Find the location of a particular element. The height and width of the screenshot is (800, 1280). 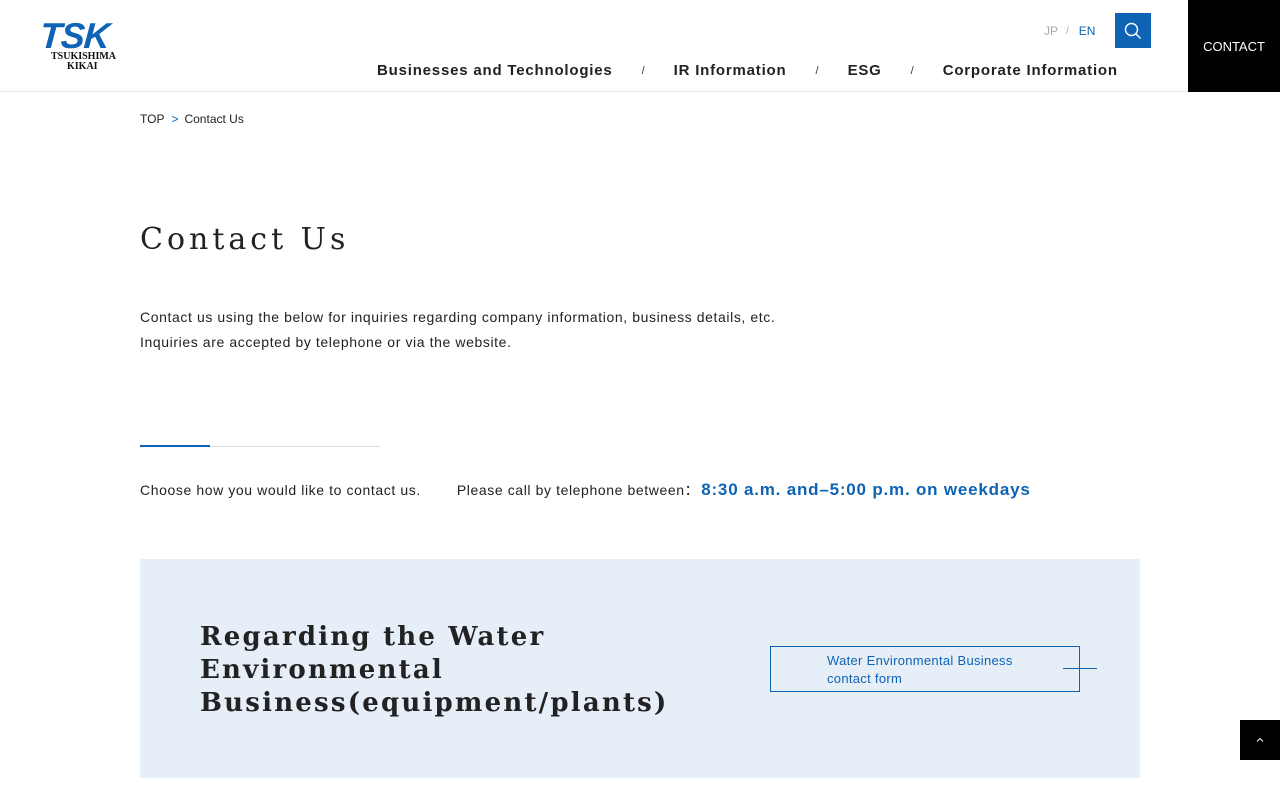

breadcrumb-home-link: TOP is located at coordinates (152, 119).